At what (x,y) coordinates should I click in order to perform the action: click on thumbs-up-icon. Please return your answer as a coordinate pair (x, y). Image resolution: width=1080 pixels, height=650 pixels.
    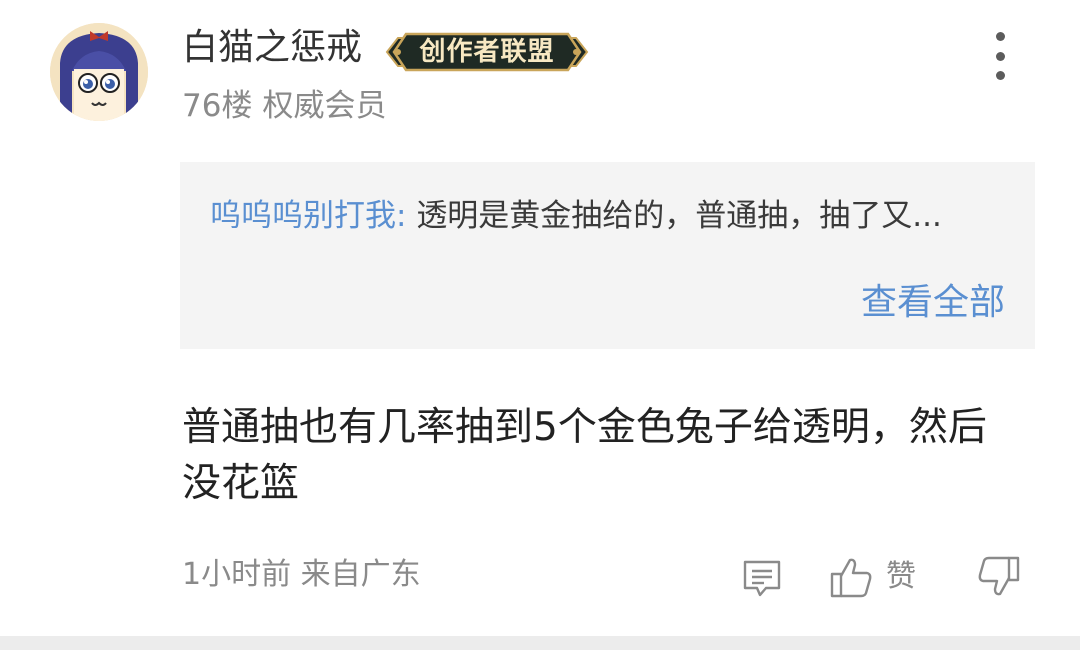
    Looking at the image, I should click on (851, 578).